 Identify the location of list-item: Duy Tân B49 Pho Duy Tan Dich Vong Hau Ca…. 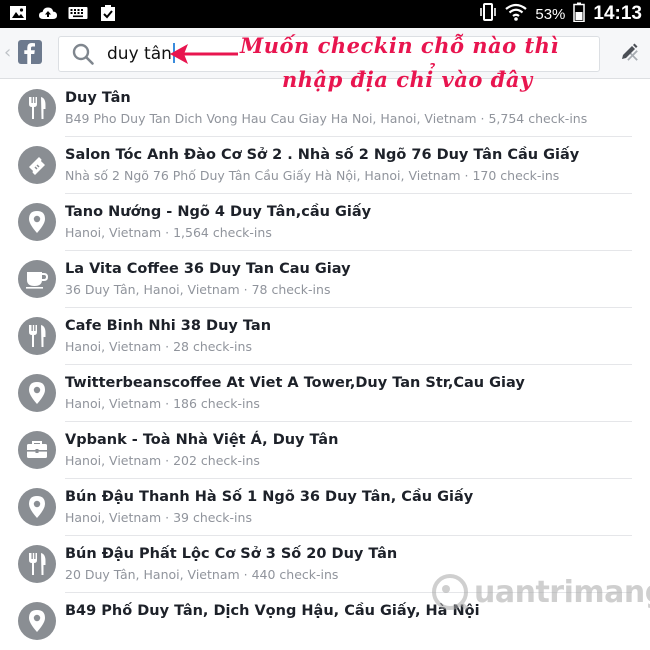
(325, 108).